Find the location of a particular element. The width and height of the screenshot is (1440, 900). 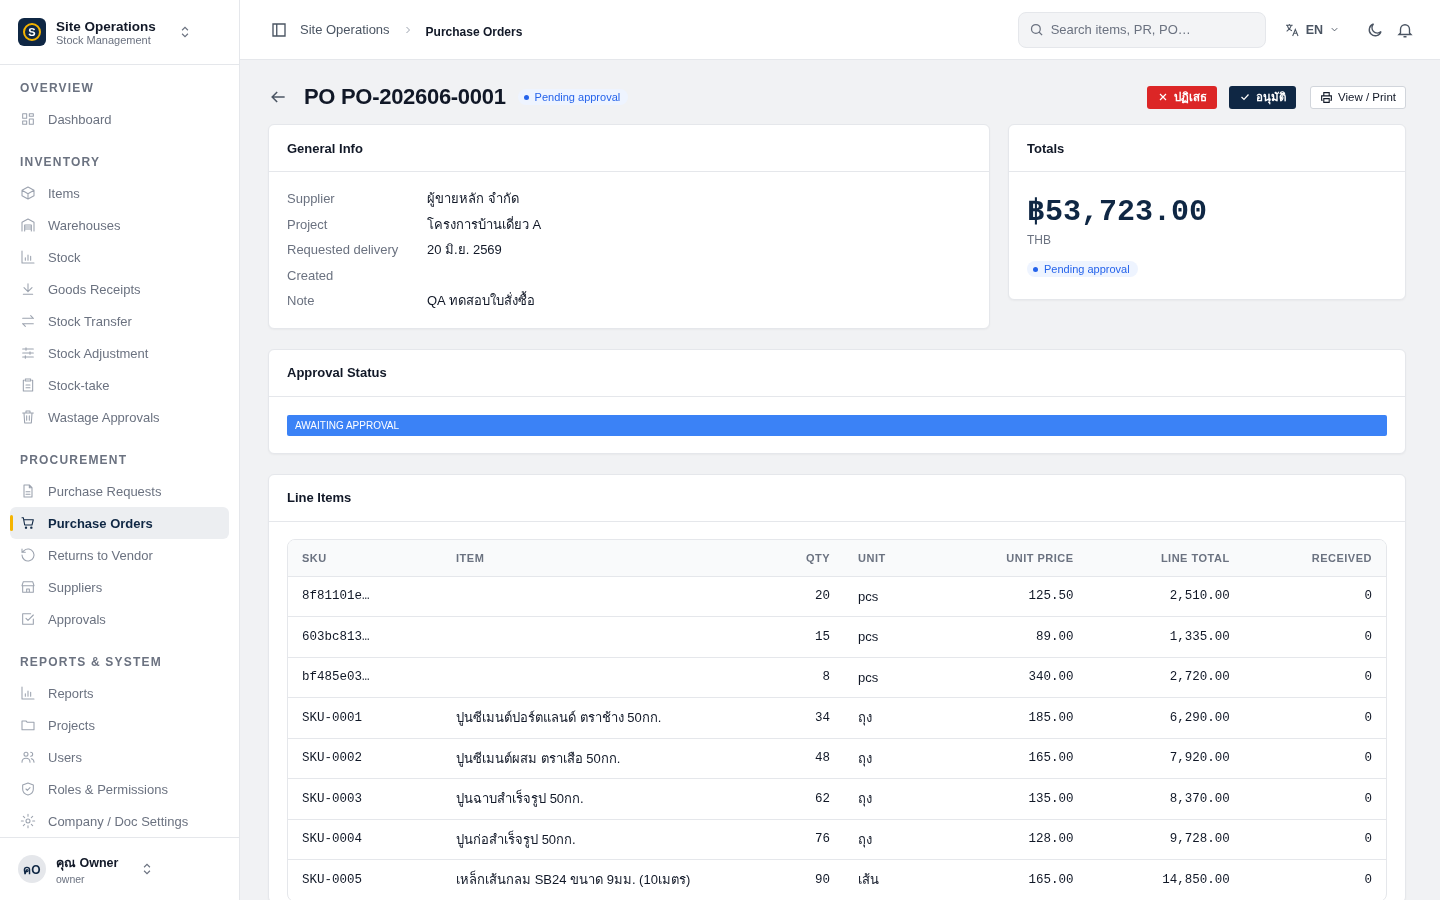

table-cell: 125.50 is located at coordinates (1051, 596).